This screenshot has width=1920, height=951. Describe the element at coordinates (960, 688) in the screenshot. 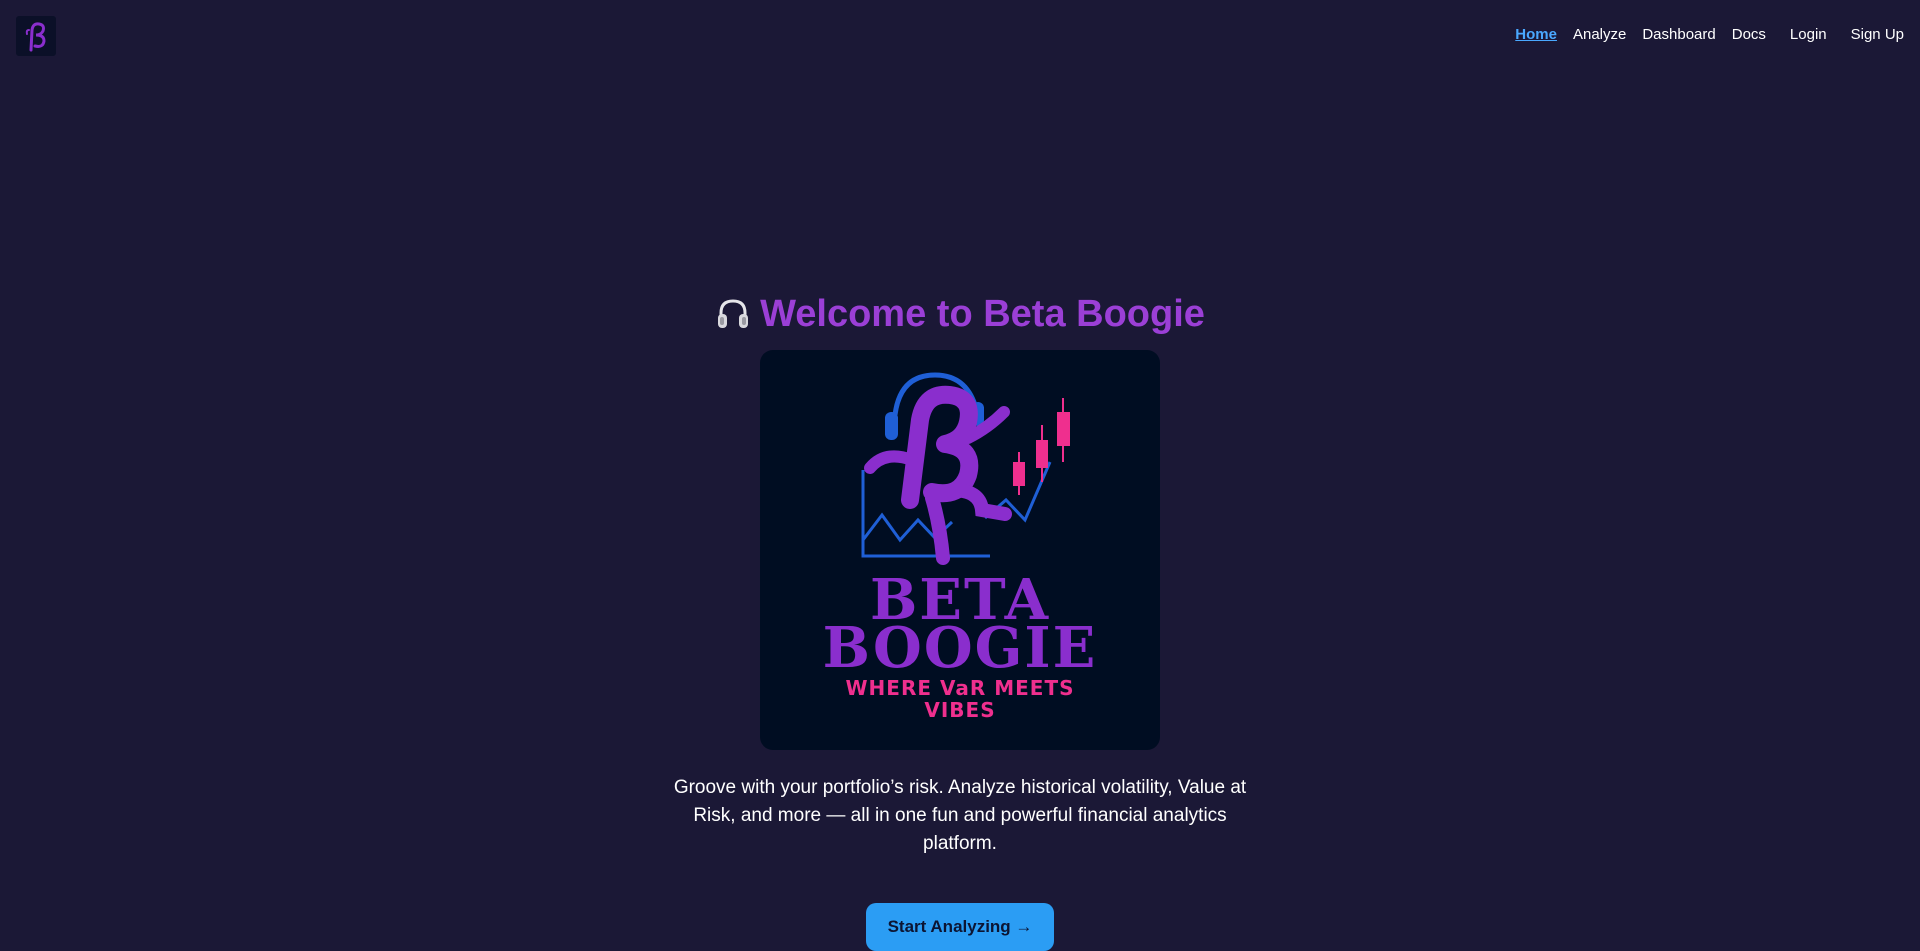

I see `logo-tagline-line-1: WHERE VaR MEETS` at that location.